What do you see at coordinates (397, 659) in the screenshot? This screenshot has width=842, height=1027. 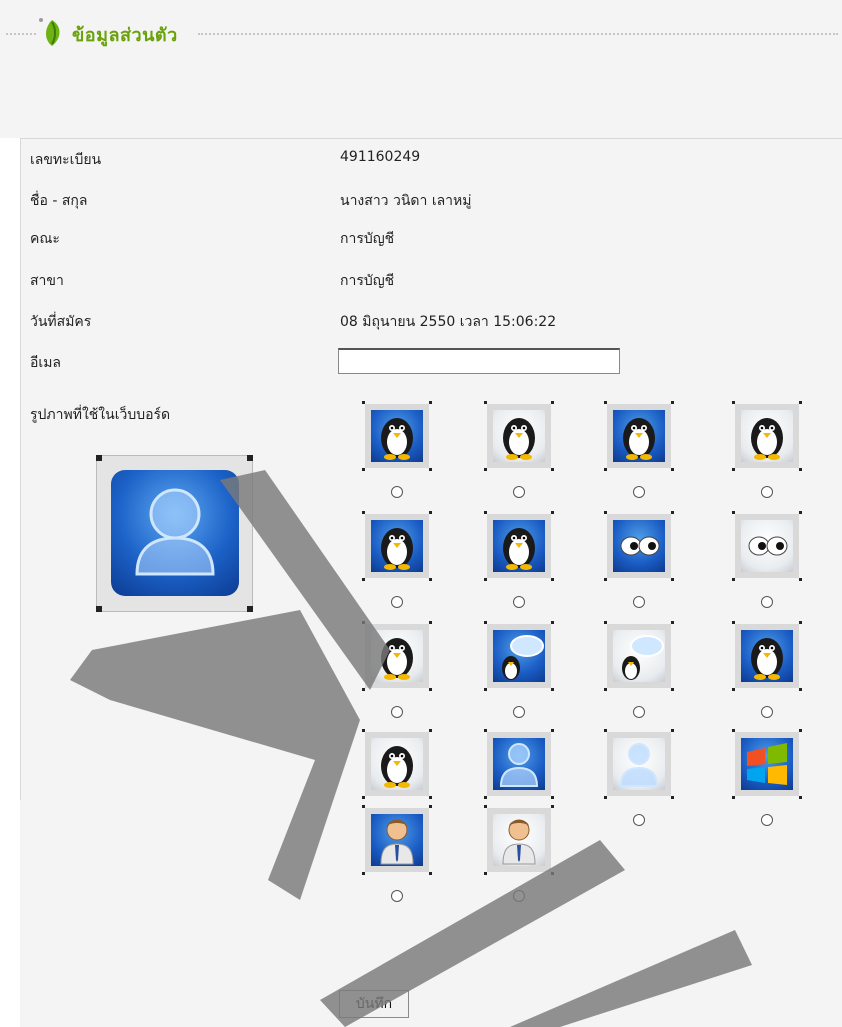 I see `penguin-peek-icon` at bounding box center [397, 659].